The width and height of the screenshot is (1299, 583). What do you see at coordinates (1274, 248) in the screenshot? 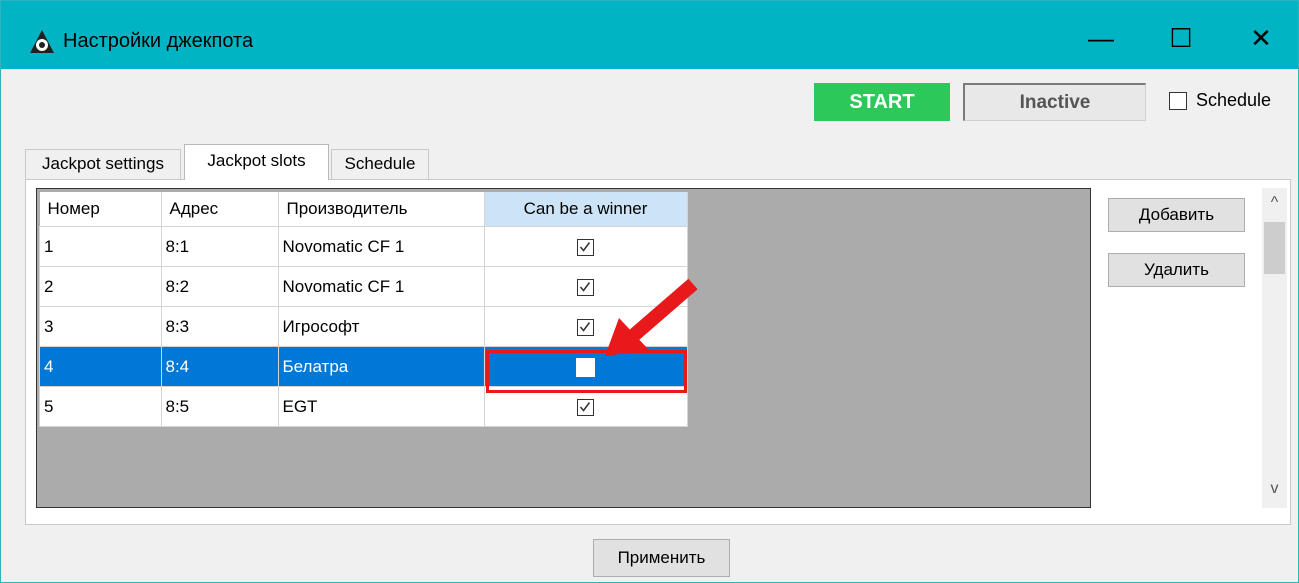
I see `scroll-thumb` at bounding box center [1274, 248].